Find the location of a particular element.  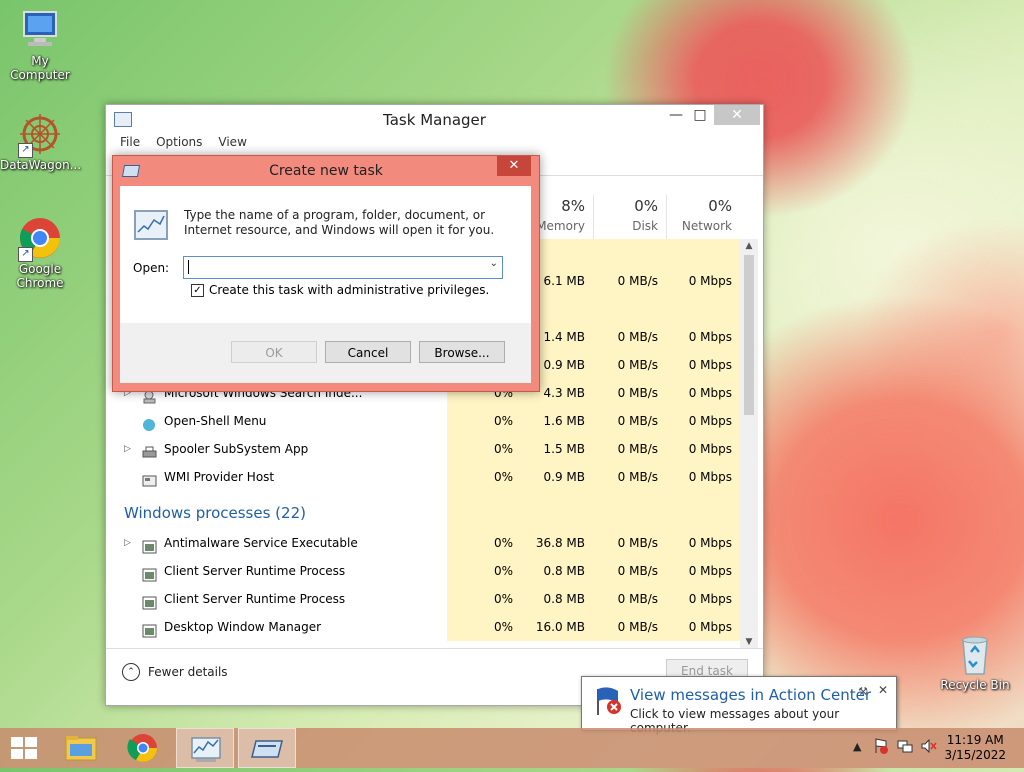

menu-bar: File Options View is located at coordinates (434, 142).